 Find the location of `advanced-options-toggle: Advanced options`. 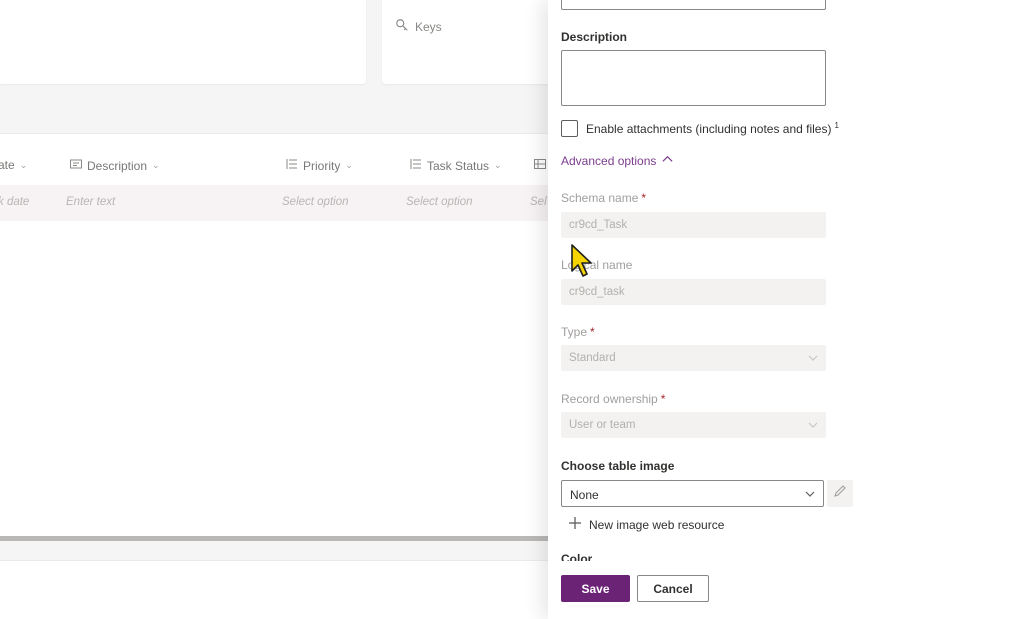

advanced-options-toggle: Advanced options is located at coordinates (617, 161).